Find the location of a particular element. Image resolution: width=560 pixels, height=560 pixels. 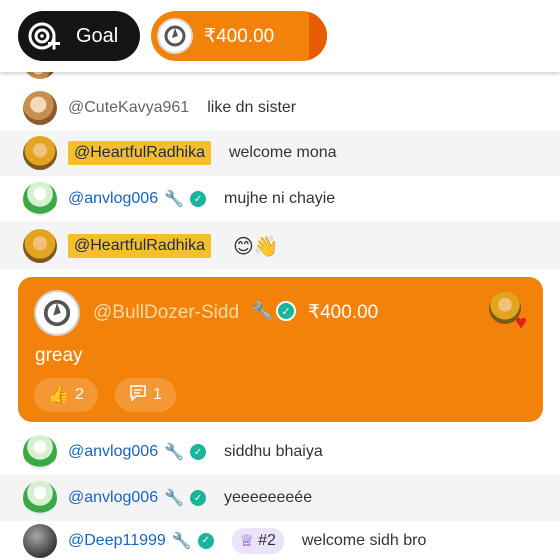

super-chat-message: greay is located at coordinates (59, 355).